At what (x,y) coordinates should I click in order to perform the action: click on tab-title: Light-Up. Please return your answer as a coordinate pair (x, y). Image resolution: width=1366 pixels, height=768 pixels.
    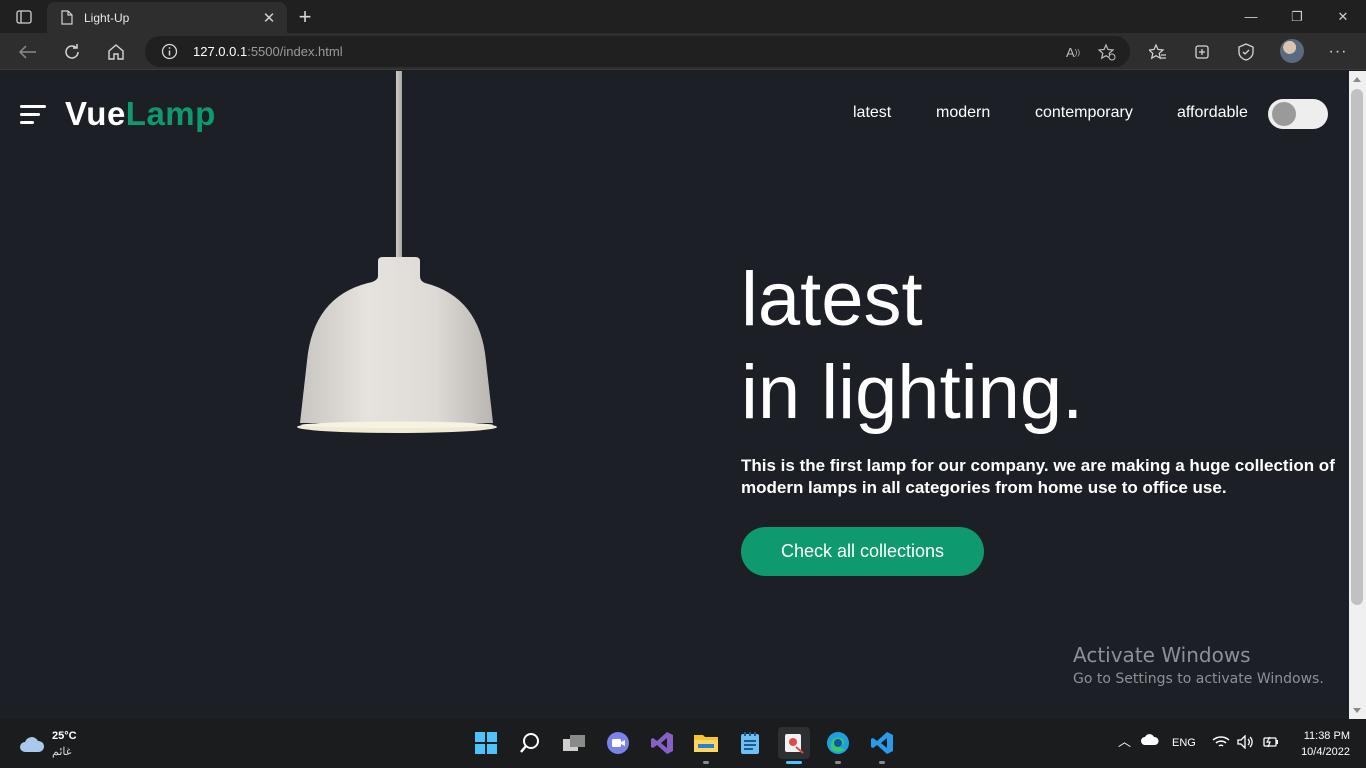
    Looking at the image, I should click on (107, 17).